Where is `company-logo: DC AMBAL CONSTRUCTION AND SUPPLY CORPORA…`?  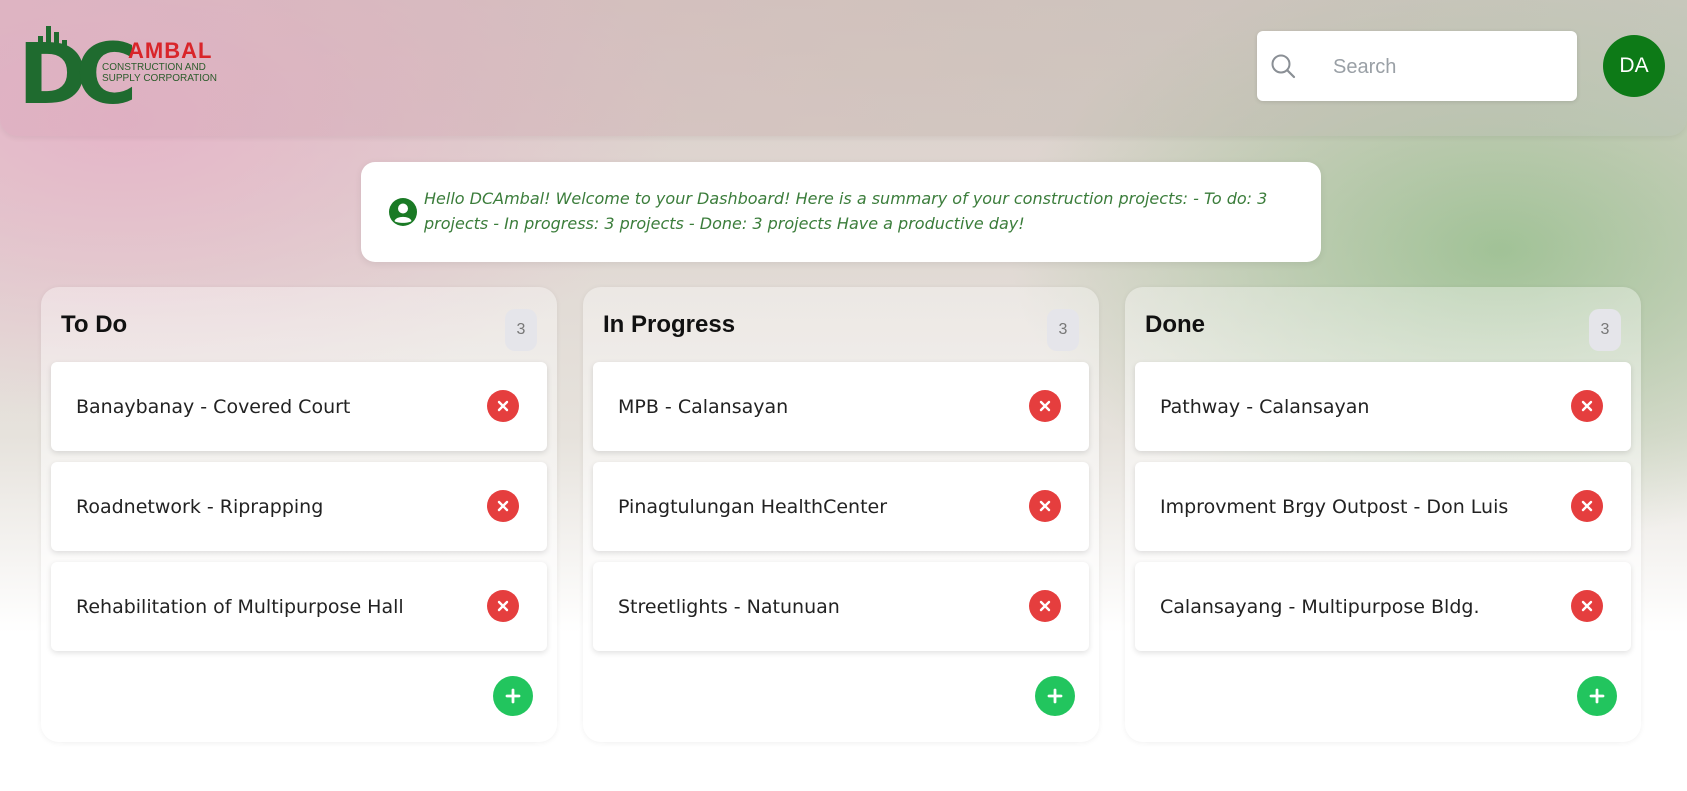 company-logo: DC AMBAL CONSTRUCTION AND SUPPLY CORPORA… is located at coordinates (128, 69).